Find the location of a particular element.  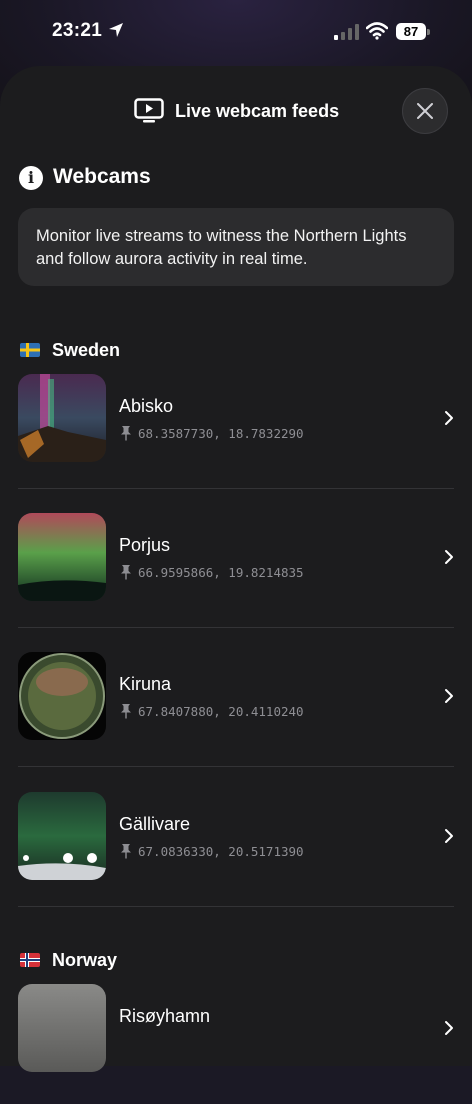

webcam-name: Abisko is located at coordinates (146, 406).